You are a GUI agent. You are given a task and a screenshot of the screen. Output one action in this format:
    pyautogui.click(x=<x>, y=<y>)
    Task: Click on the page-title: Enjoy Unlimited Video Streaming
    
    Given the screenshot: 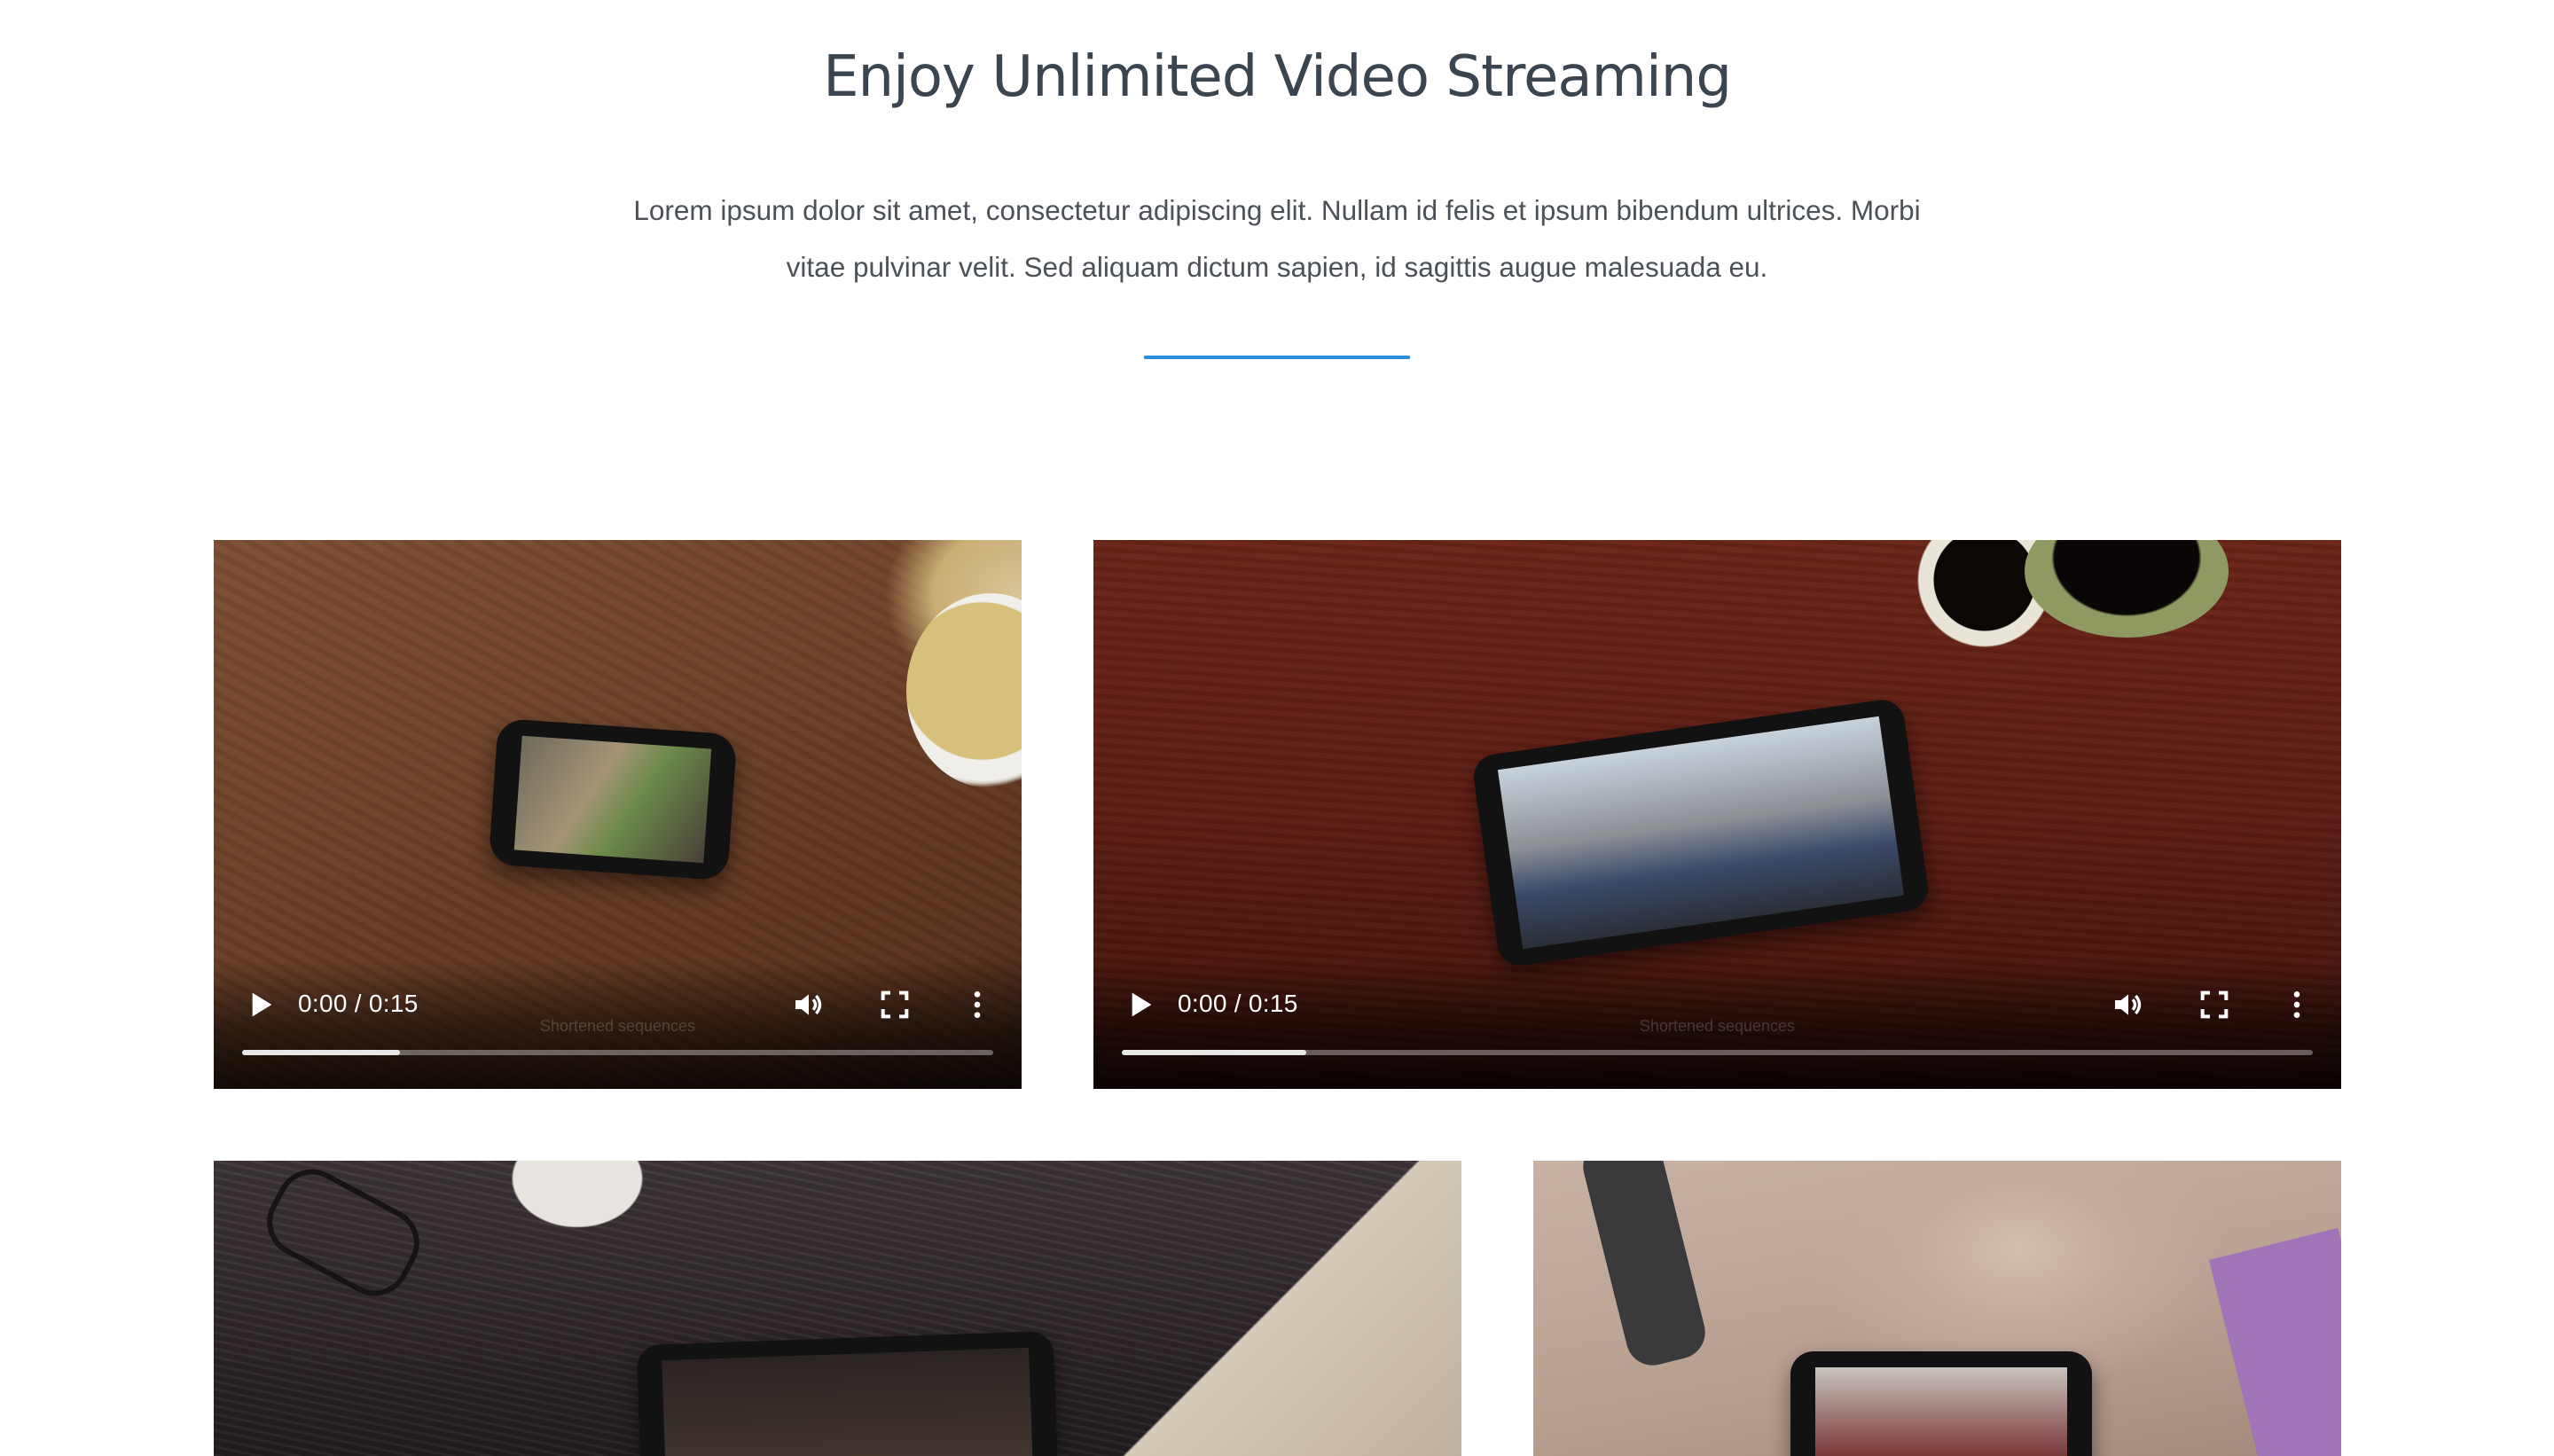 What is the action you would take?
    pyautogui.click(x=1277, y=77)
    